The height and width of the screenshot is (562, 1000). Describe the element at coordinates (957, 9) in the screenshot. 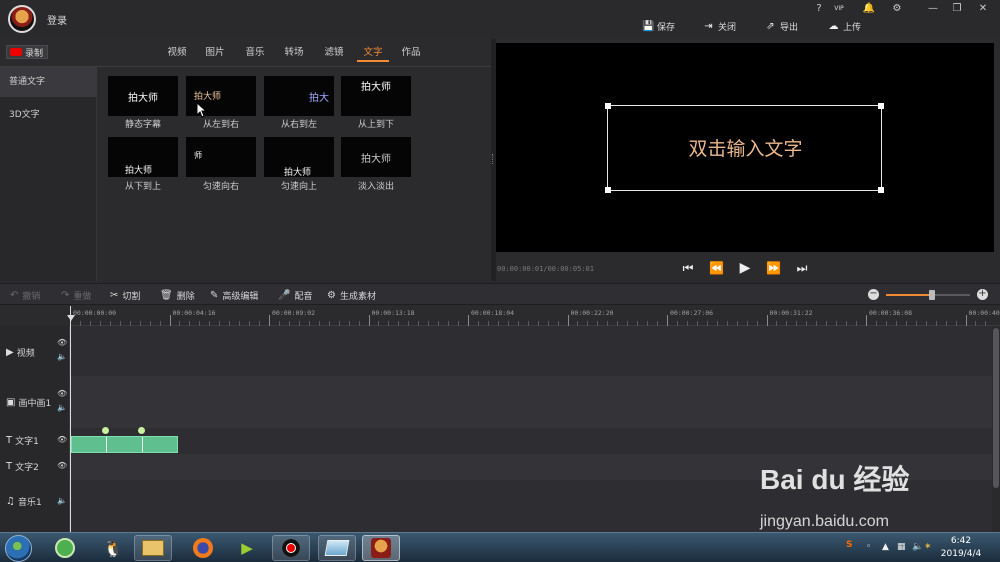

I see `restore-icon: ❐` at that location.